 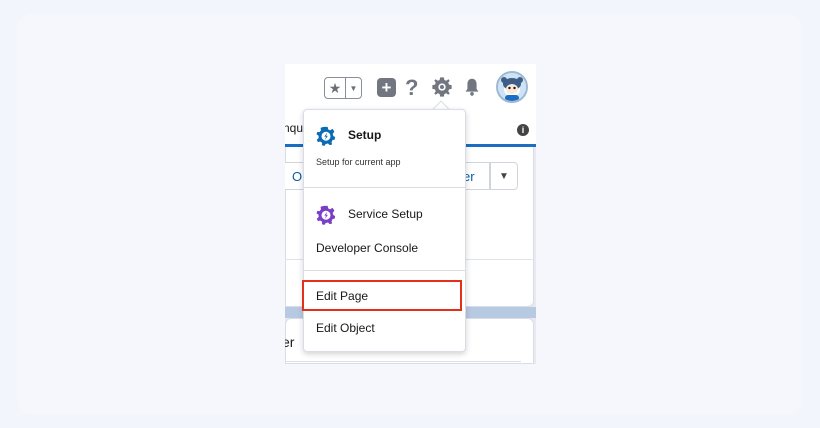 I want to click on edit-page-menu-item: Edit Page, so click(x=342, y=296).